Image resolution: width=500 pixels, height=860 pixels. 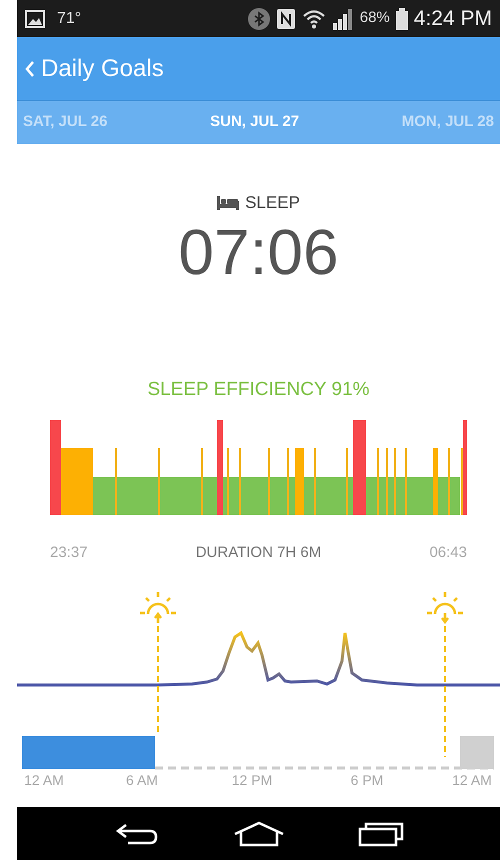 I want to click on nfc-icon, so click(x=286, y=19).